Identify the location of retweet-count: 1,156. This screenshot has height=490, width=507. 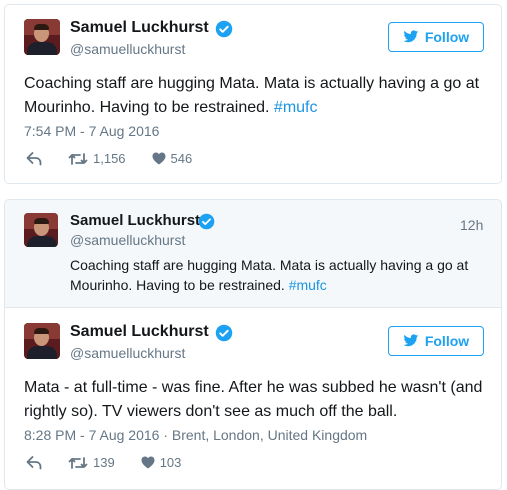
(109, 158).